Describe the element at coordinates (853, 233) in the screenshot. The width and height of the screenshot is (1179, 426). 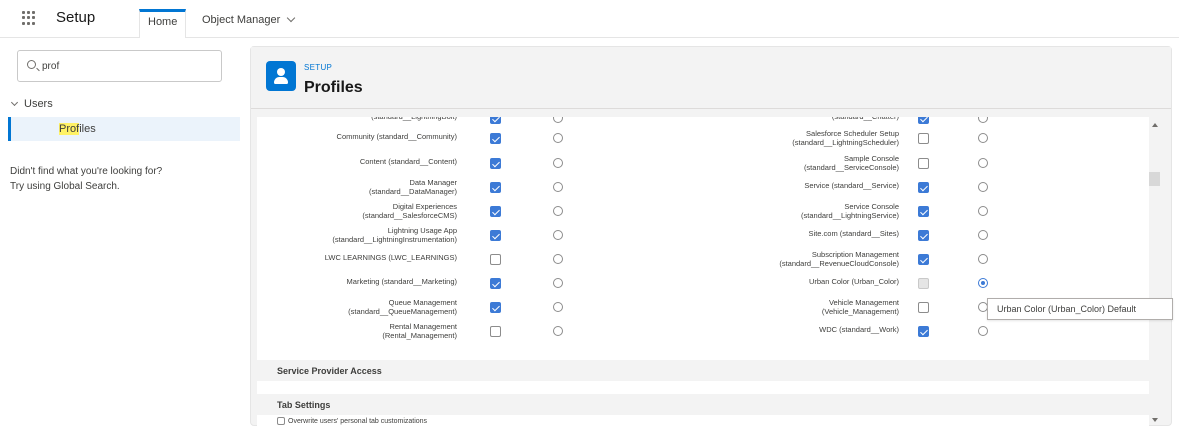
I see `app-label-line: Site.com (standard__Sites)` at that location.